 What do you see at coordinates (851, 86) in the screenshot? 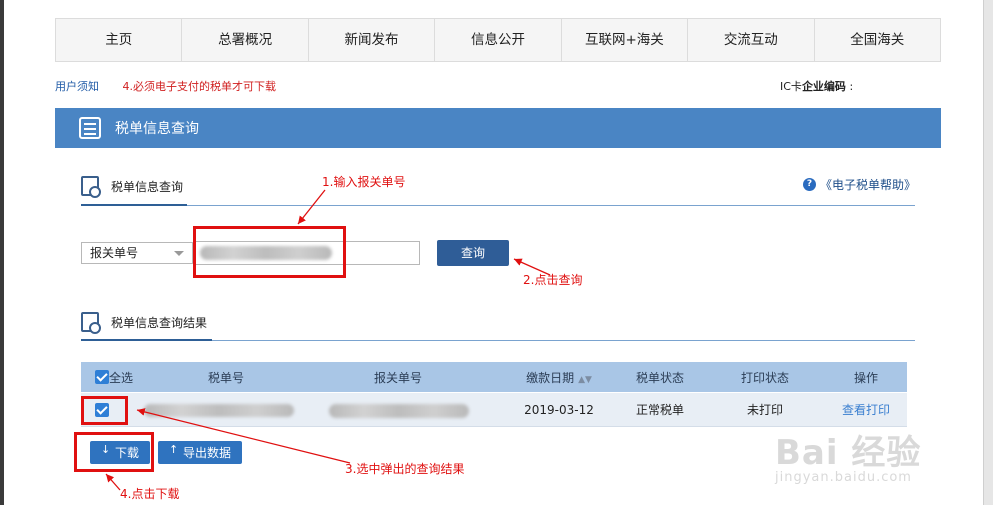
I see `iccard-suffix: :` at bounding box center [851, 86].